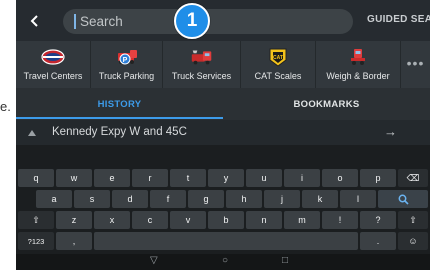 Image resolution: width=430 pixels, height=270 pixels. I want to click on category-label: Truck Services, so click(201, 76).